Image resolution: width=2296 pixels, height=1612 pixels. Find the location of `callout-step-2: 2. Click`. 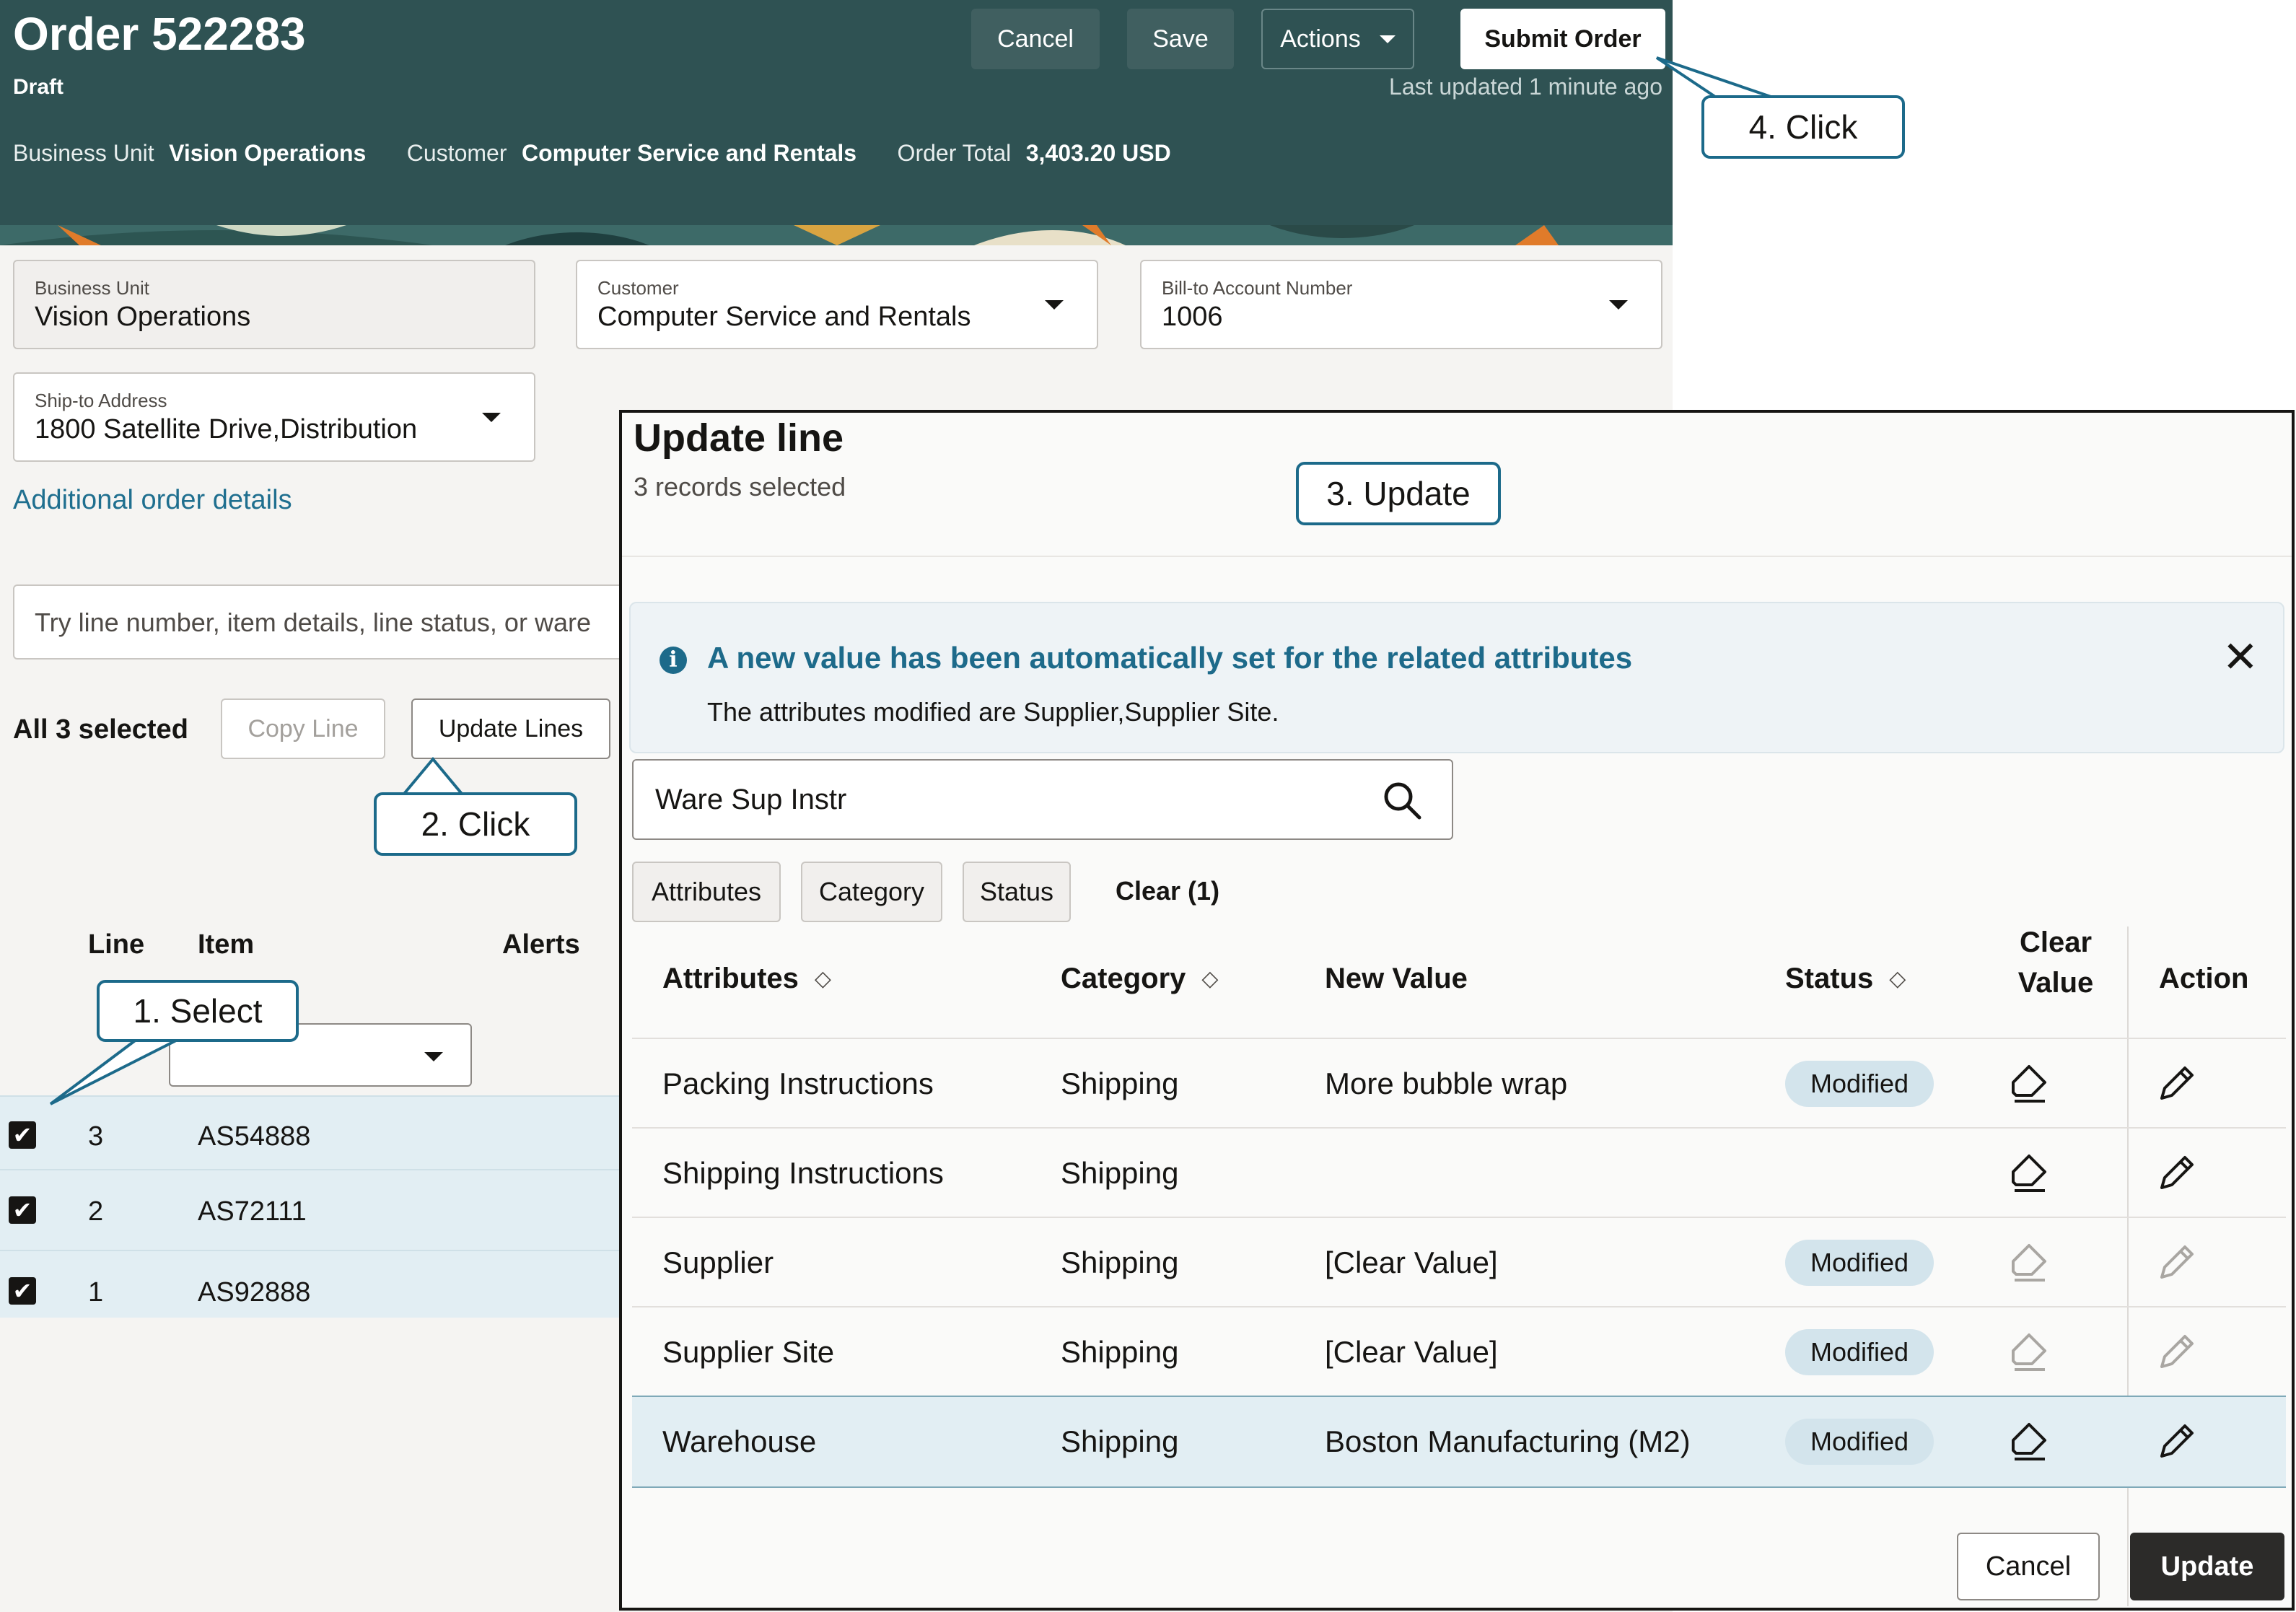

callout-step-2: 2. Click is located at coordinates (475, 824).